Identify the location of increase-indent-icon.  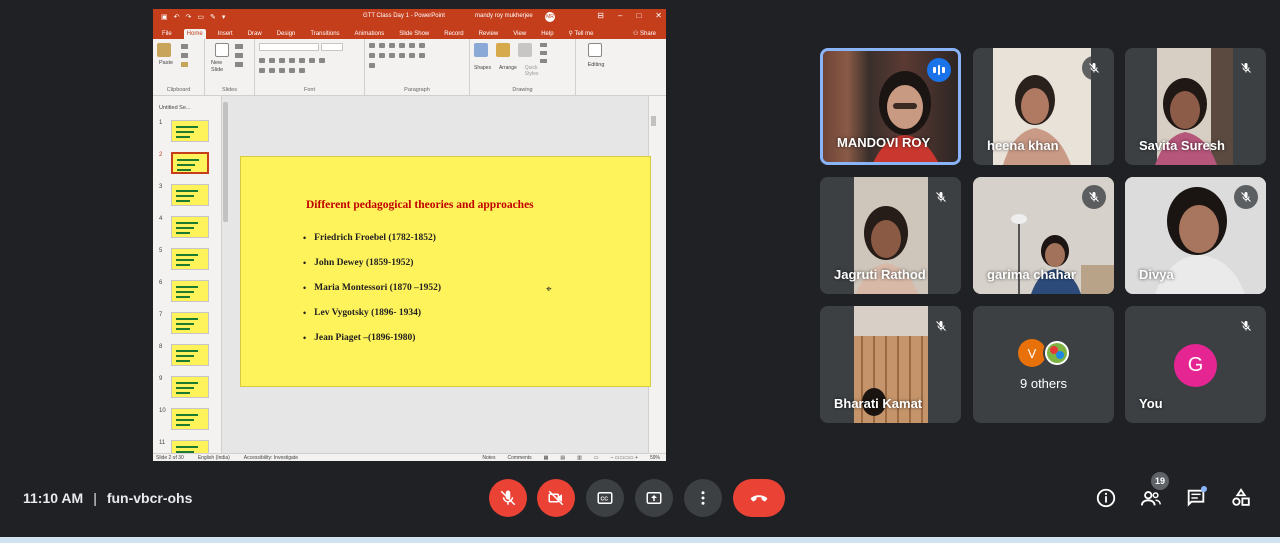
(402, 45).